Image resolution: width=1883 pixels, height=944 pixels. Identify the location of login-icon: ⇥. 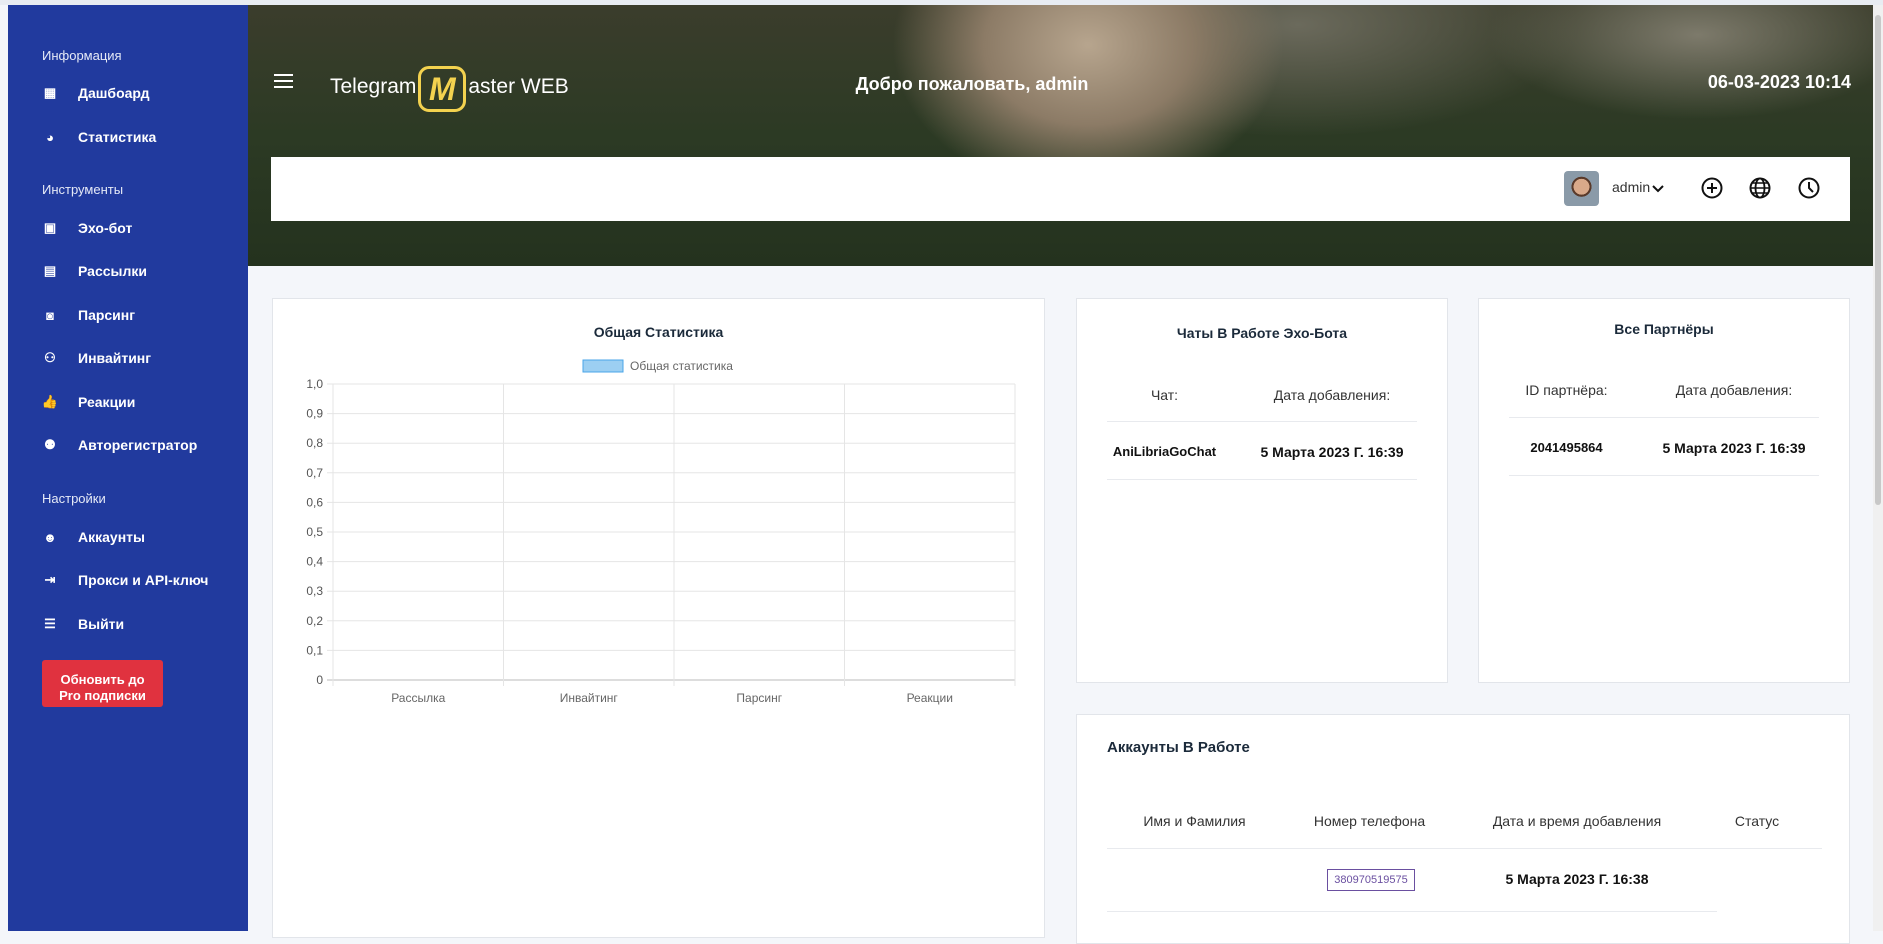
(50, 579).